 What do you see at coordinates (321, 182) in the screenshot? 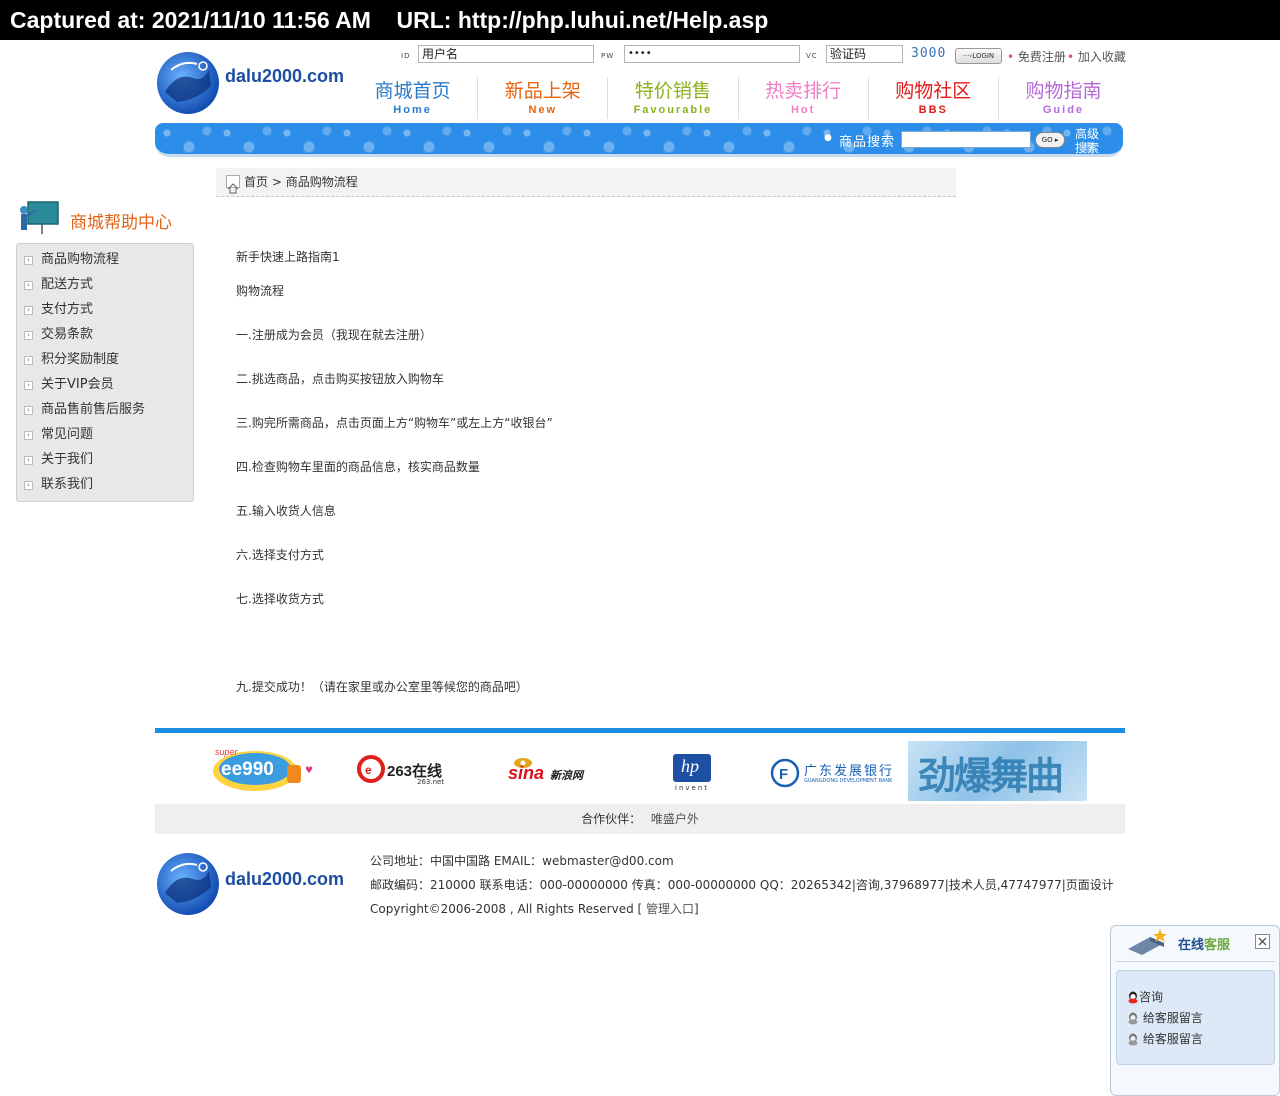
I see `breadcrumb-current: 商品购物流程` at bounding box center [321, 182].